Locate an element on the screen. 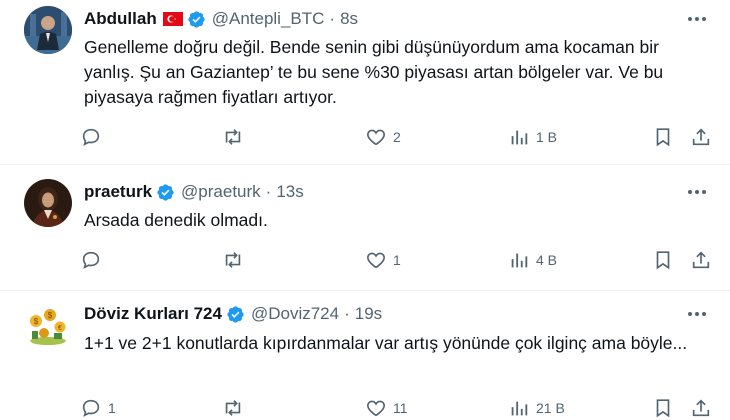  timestamp: 13s is located at coordinates (289, 192).